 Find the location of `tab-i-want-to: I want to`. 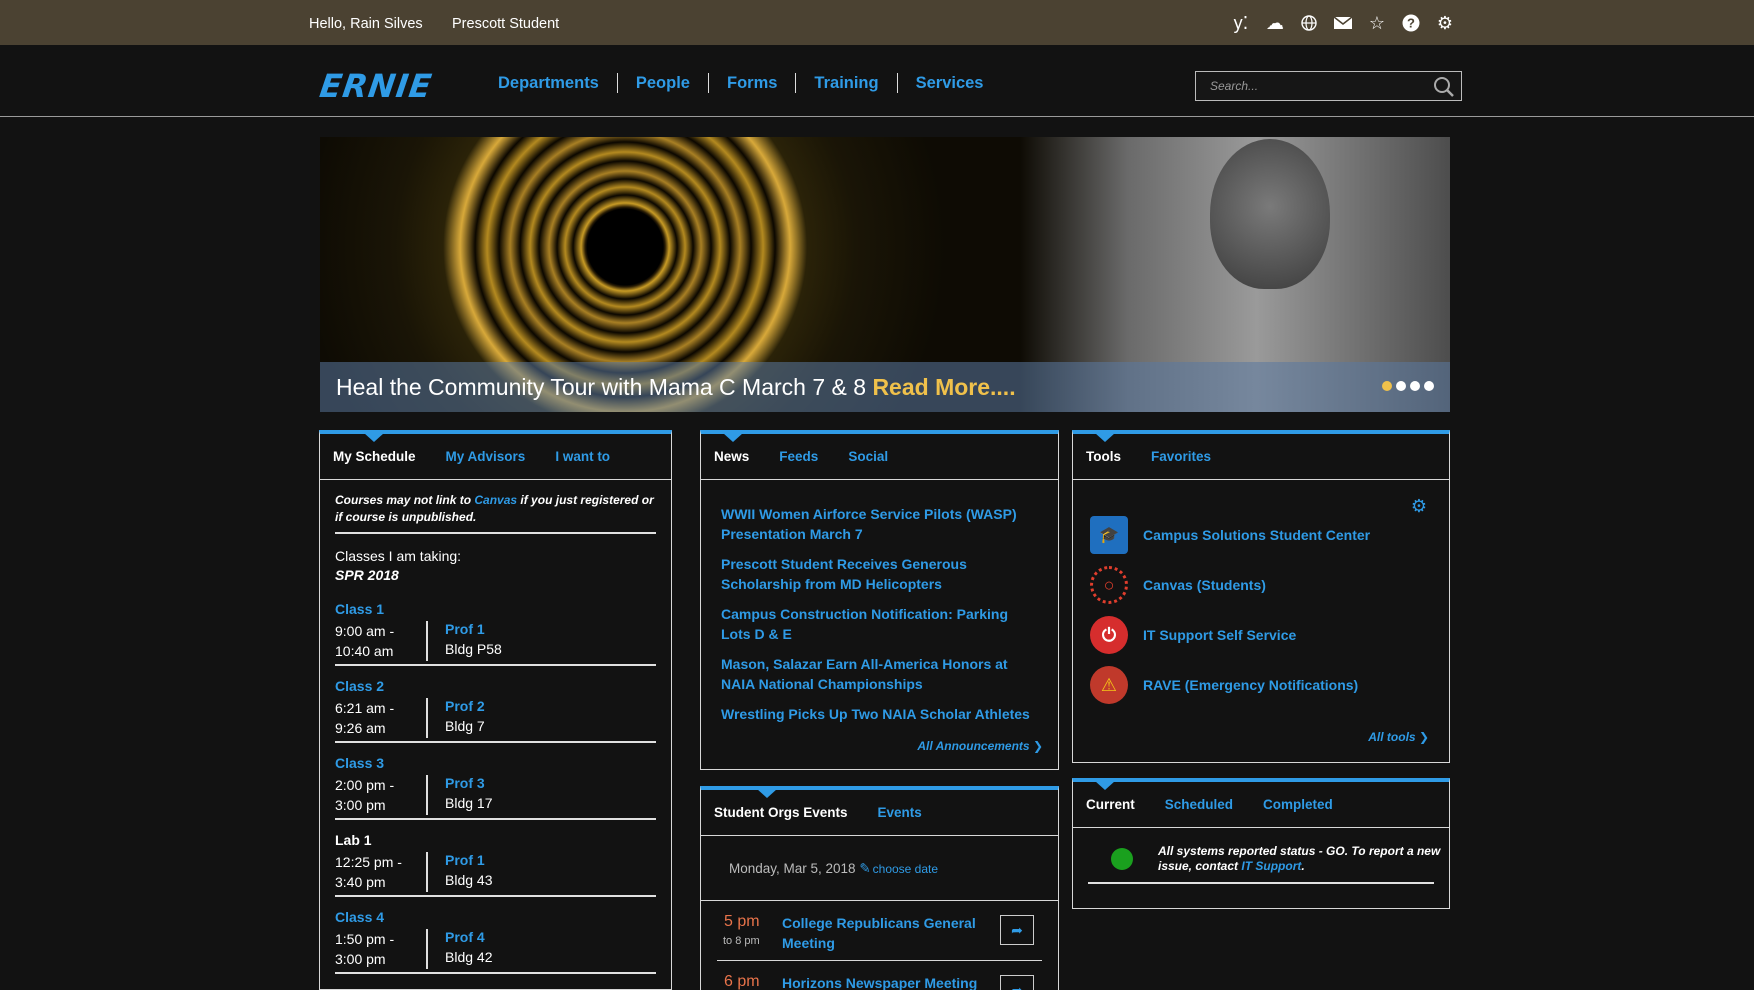

tab-i-want-to: I want to is located at coordinates (582, 456).